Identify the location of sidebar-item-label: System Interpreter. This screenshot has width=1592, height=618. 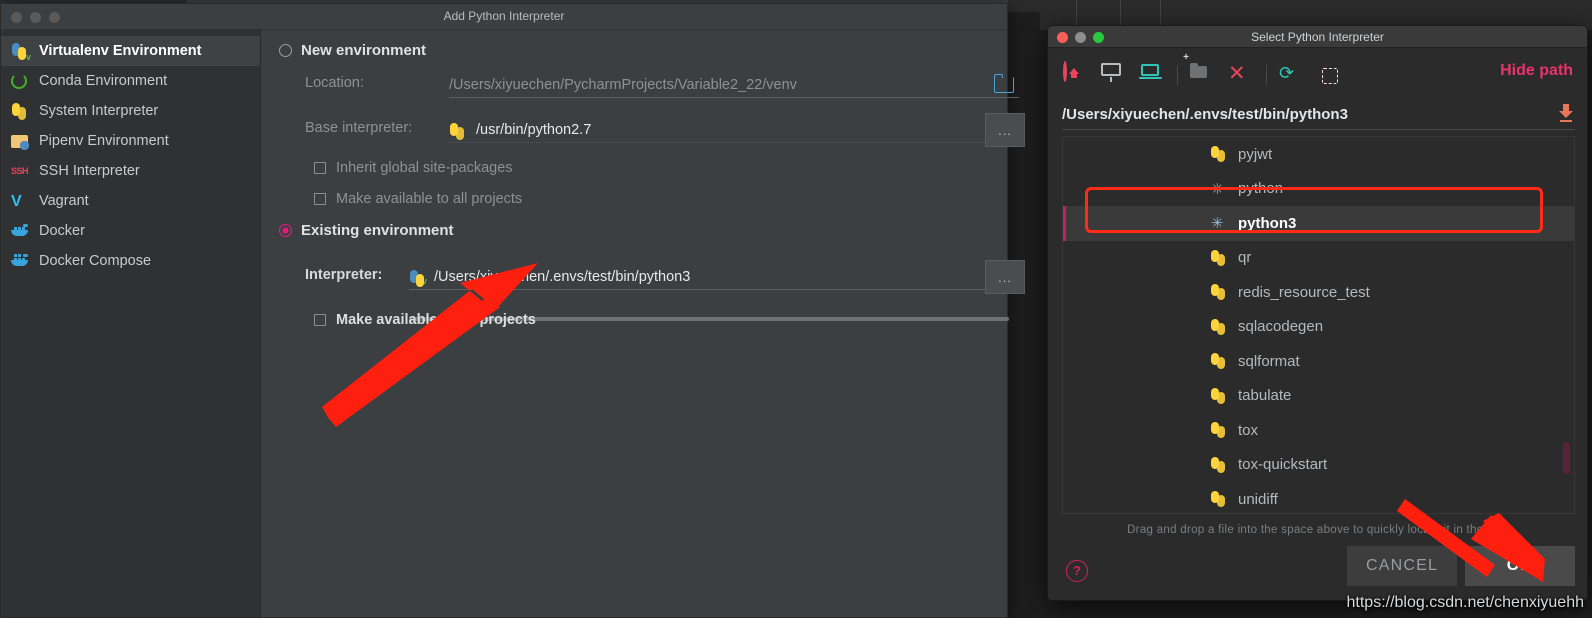
(99, 111).